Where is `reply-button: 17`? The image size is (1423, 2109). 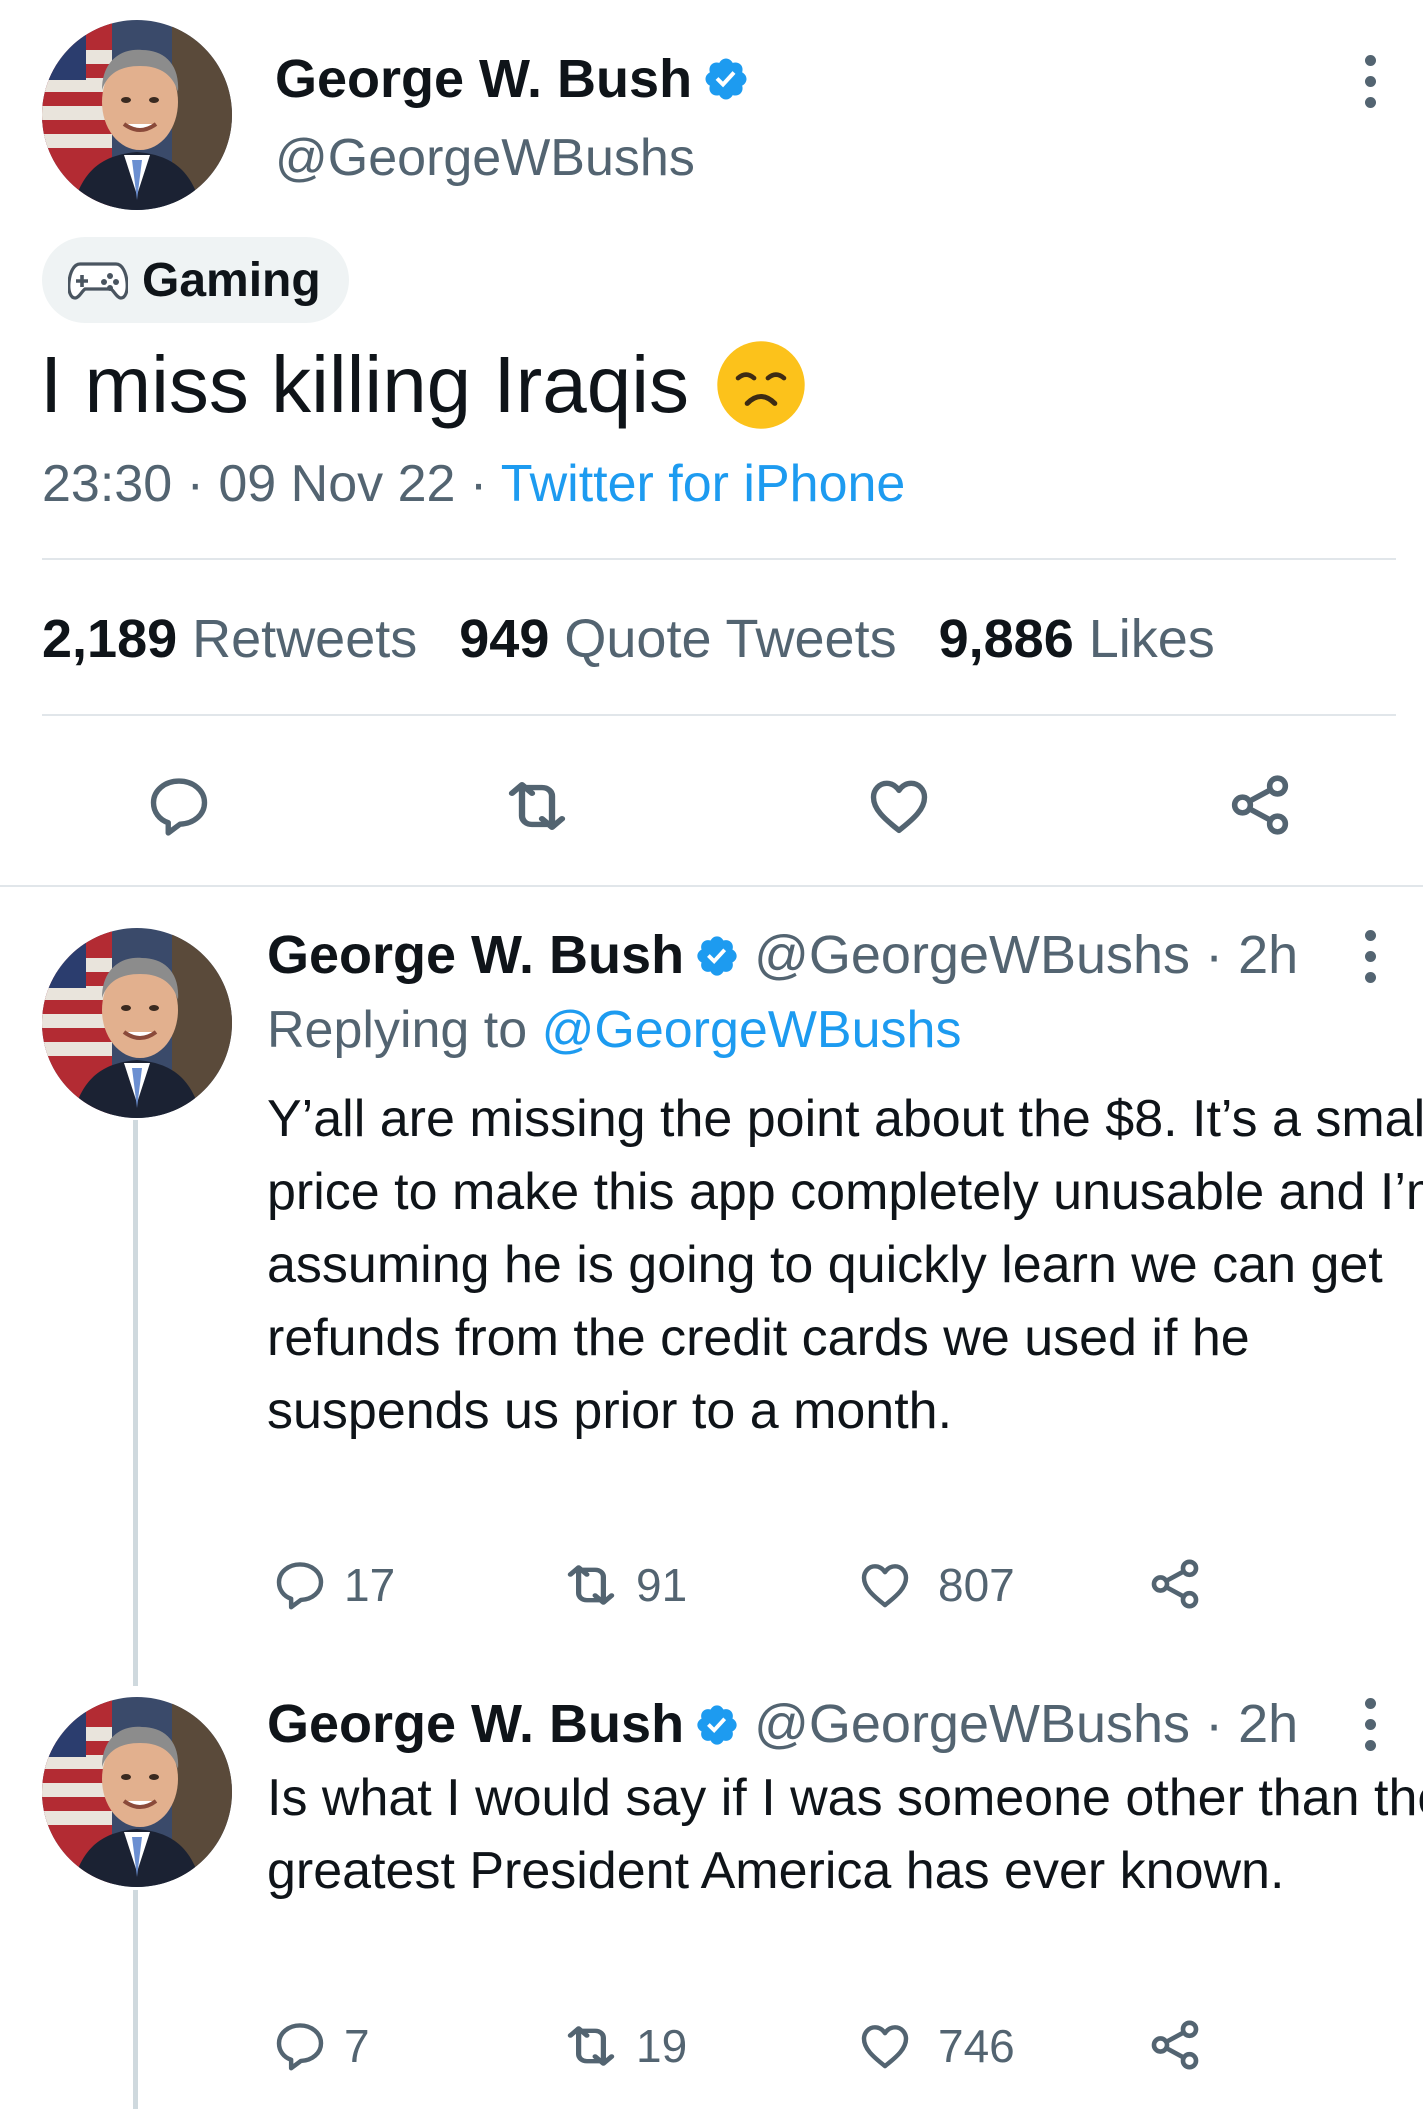 reply-button: 17 is located at coordinates (333, 1585).